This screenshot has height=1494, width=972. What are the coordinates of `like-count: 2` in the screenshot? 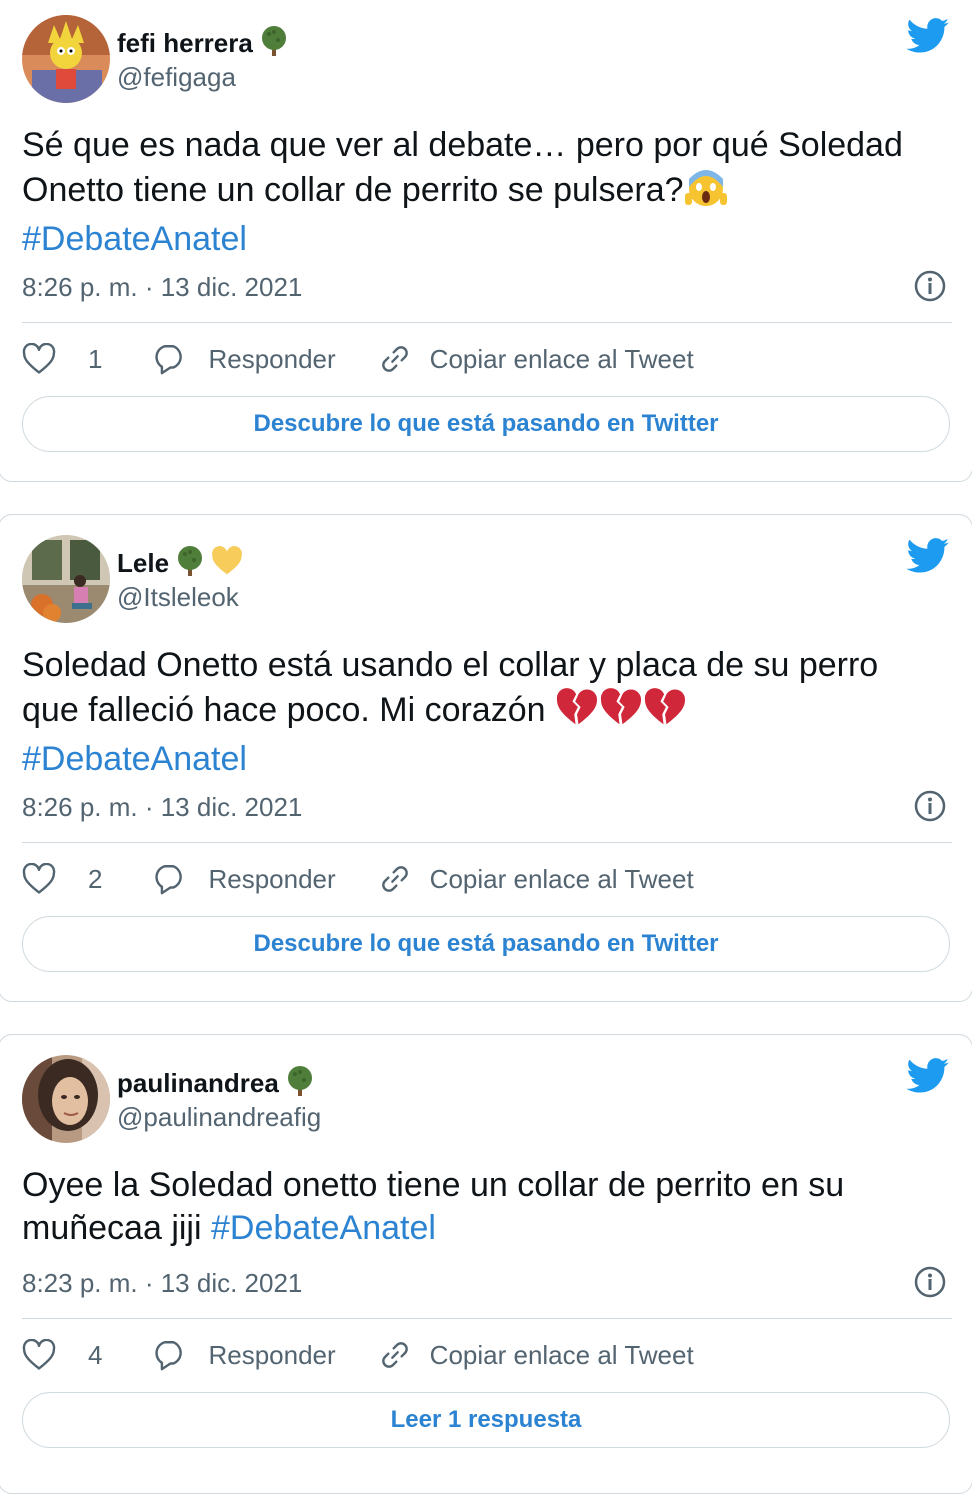 It's located at (95, 878).